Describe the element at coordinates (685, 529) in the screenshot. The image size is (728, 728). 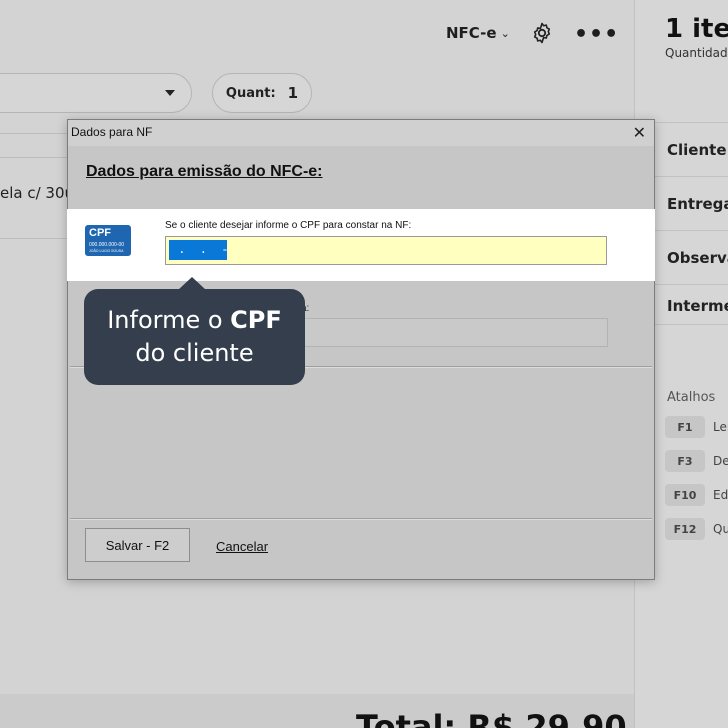
I see `shortcut-key: F12` at that location.